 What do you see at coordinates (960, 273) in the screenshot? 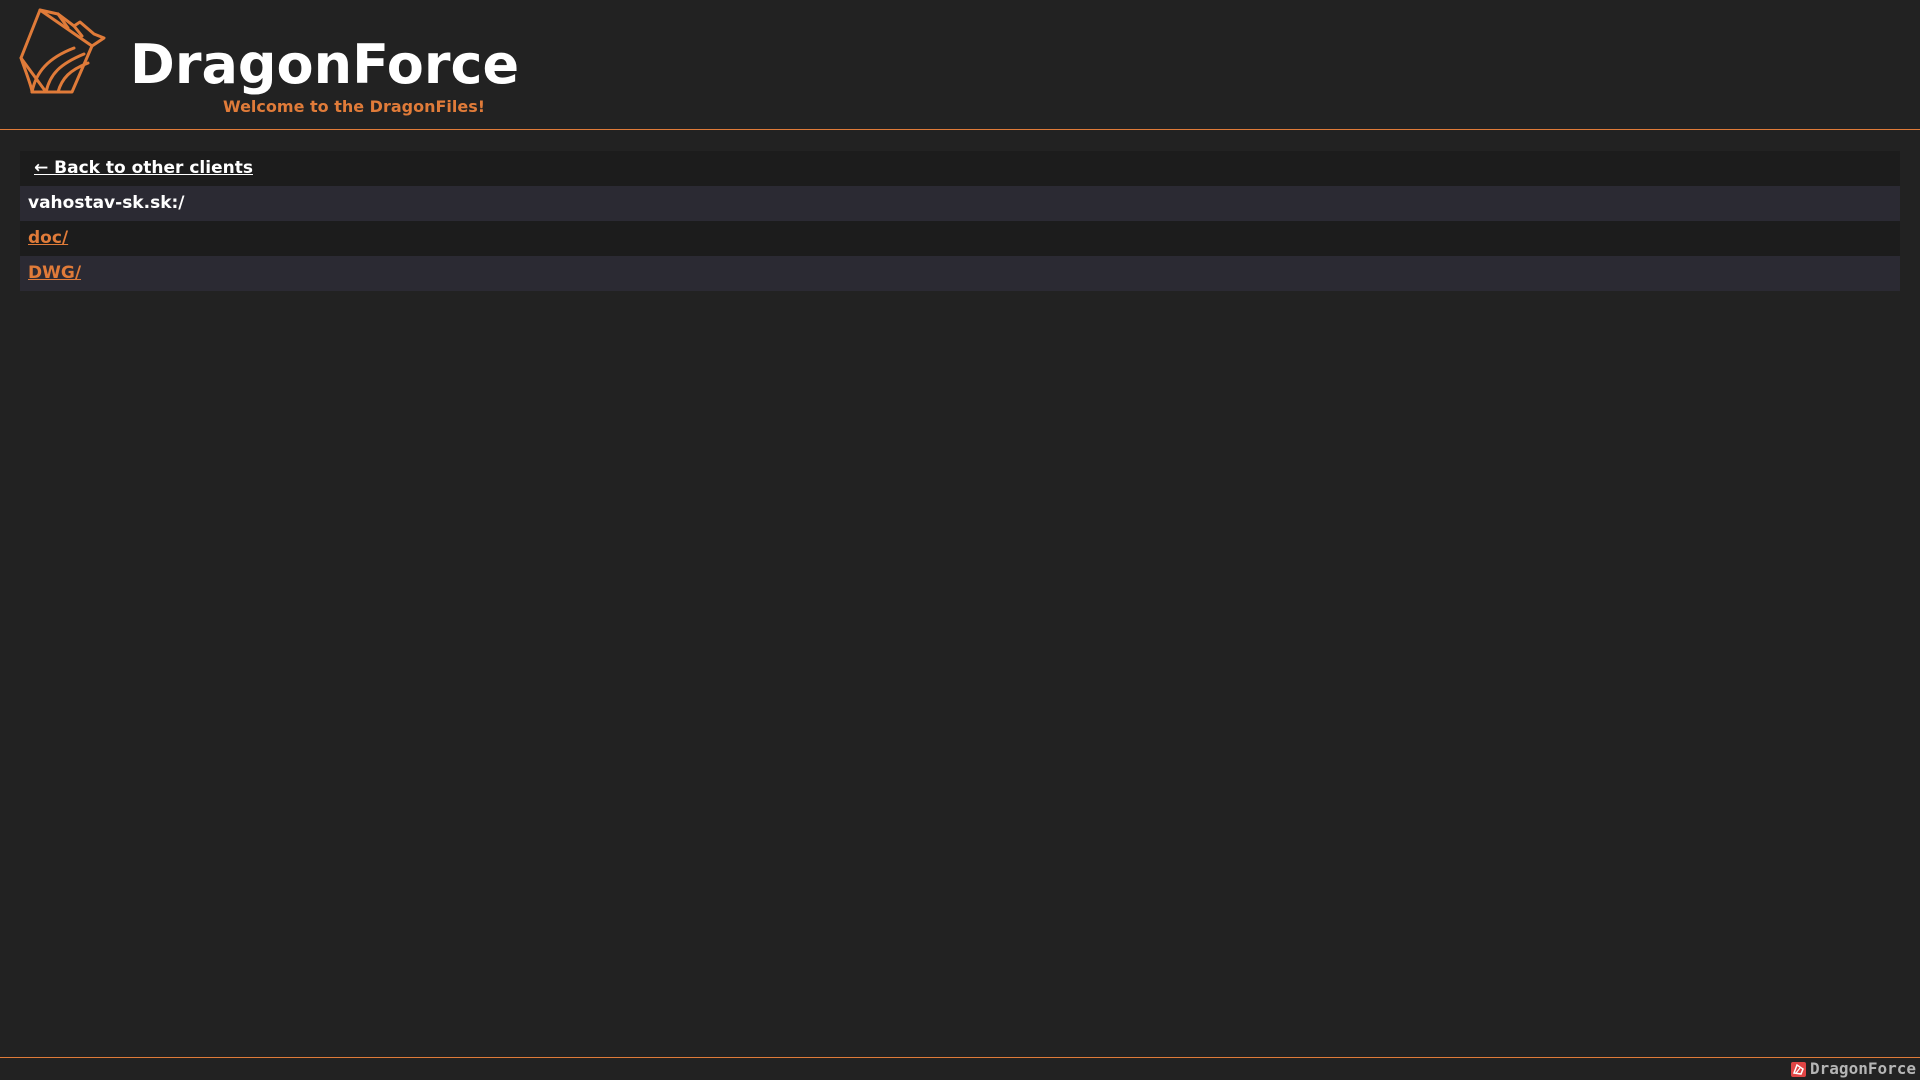
I see `list-item: DWG/` at bounding box center [960, 273].